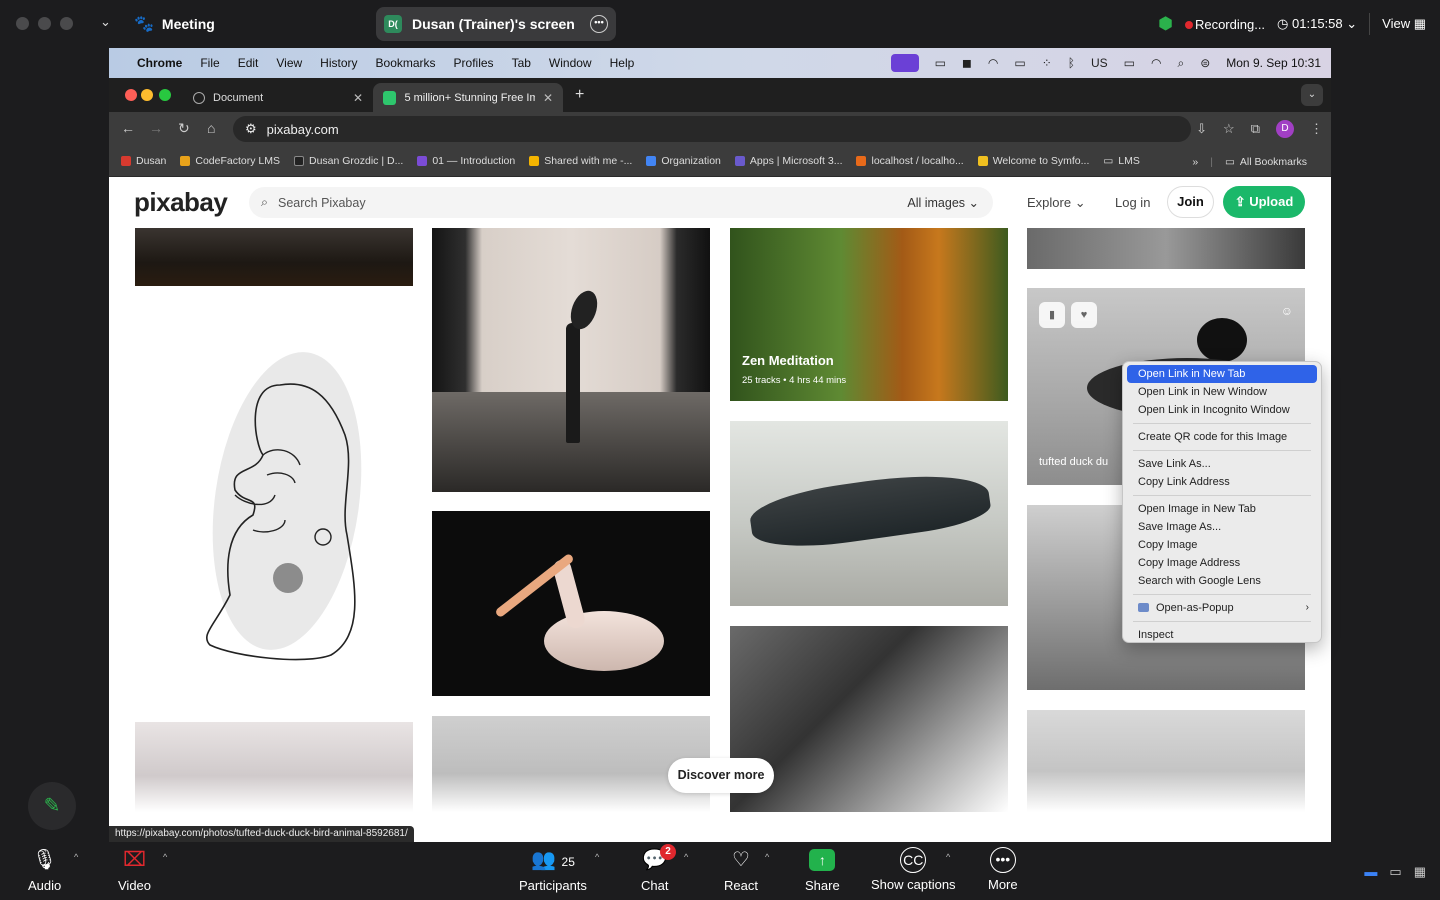  What do you see at coordinates (721, 775) in the screenshot?
I see `discover-more-button: Discover more` at bounding box center [721, 775].